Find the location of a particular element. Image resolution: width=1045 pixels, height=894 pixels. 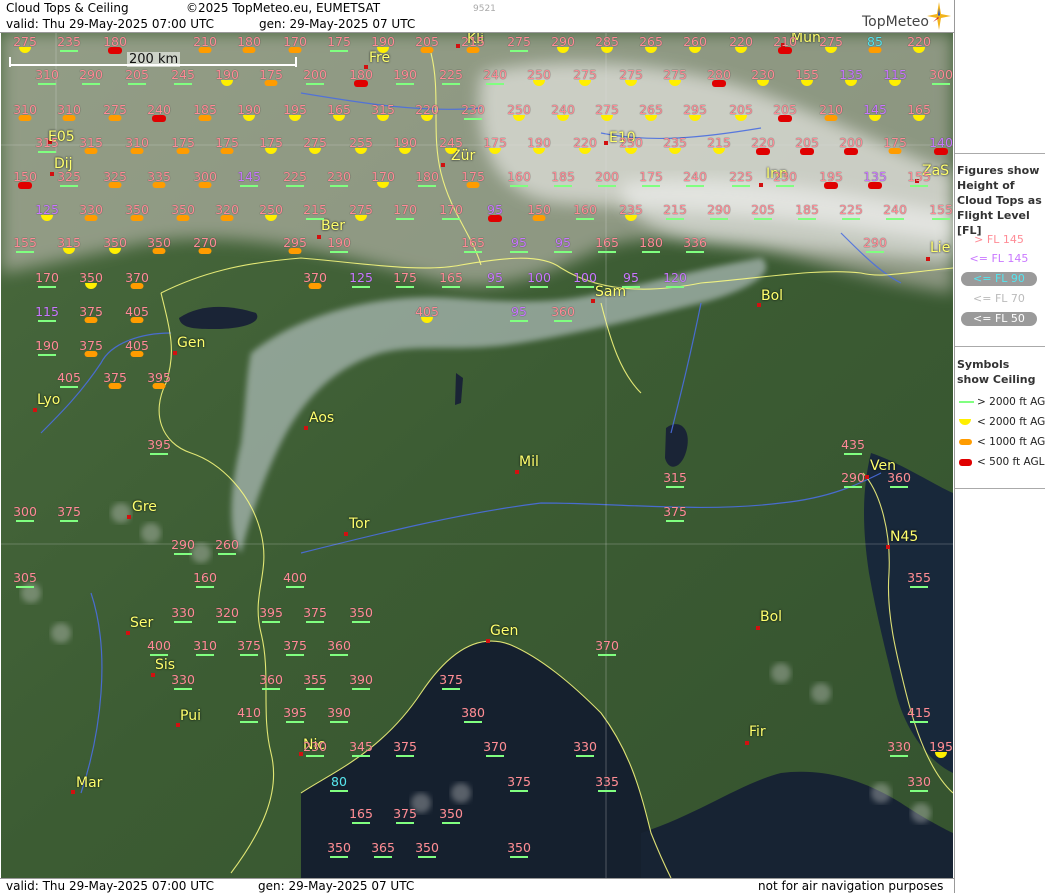

cloud-top-figure: 235 is located at coordinates (69, 41).